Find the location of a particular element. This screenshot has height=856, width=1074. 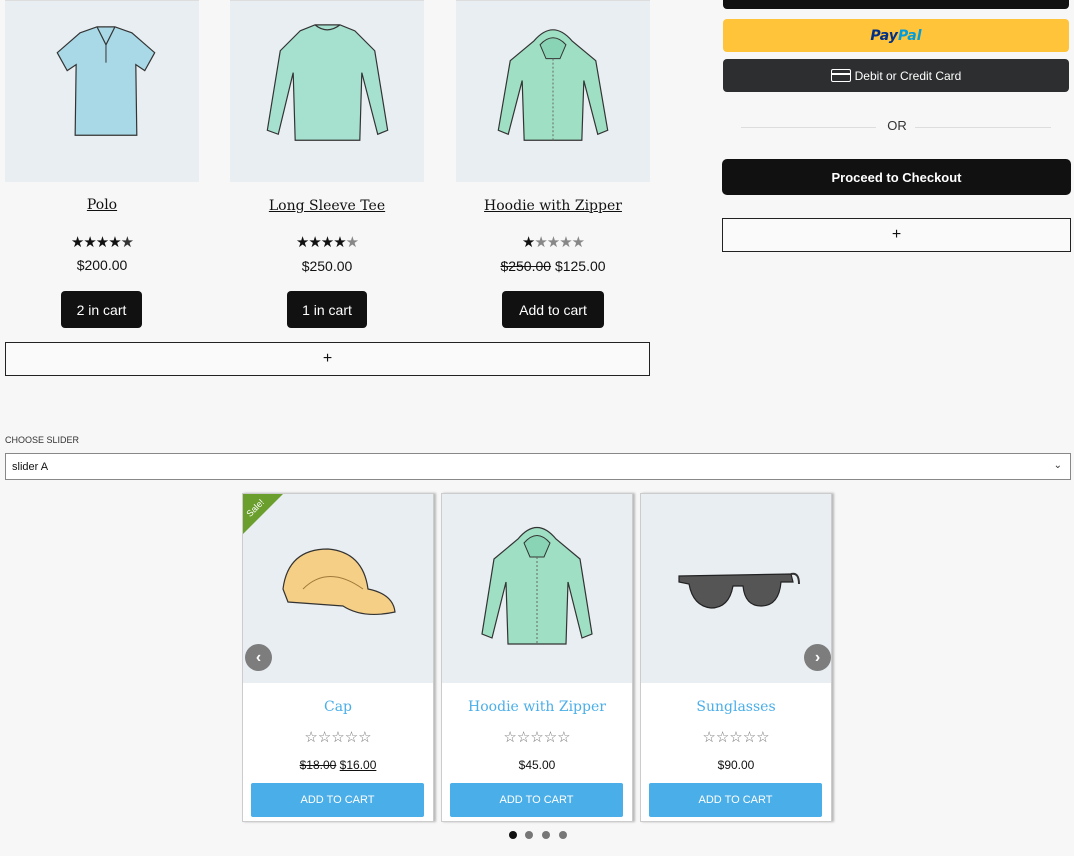

sale-badge-text: Sale! is located at coordinates (255, 508).